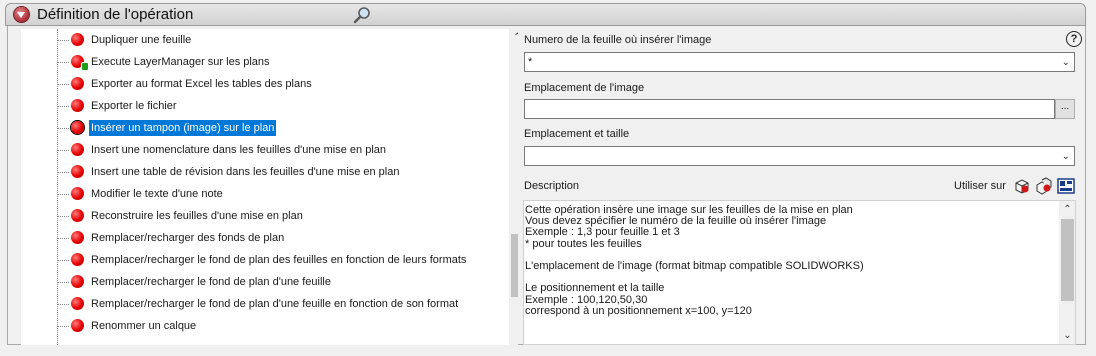 The width and height of the screenshot is (1096, 356). Describe the element at coordinates (144, 326) in the screenshot. I see `tree-item-label: Renommer un calque` at that location.